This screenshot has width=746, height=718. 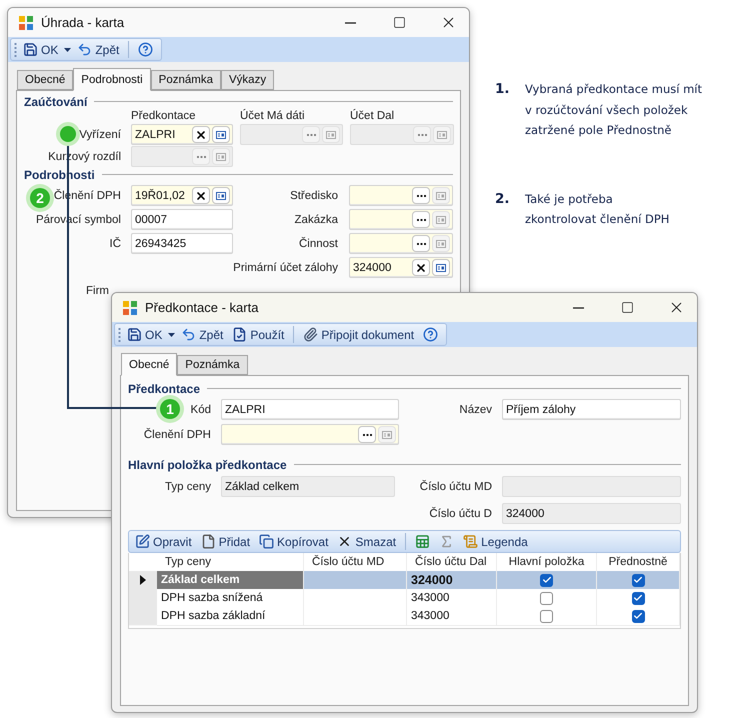 What do you see at coordinates (207, 465) in the screenshot?
I see `section-heading: Hlavní položka předkontace` at bounding box center [207, 465].